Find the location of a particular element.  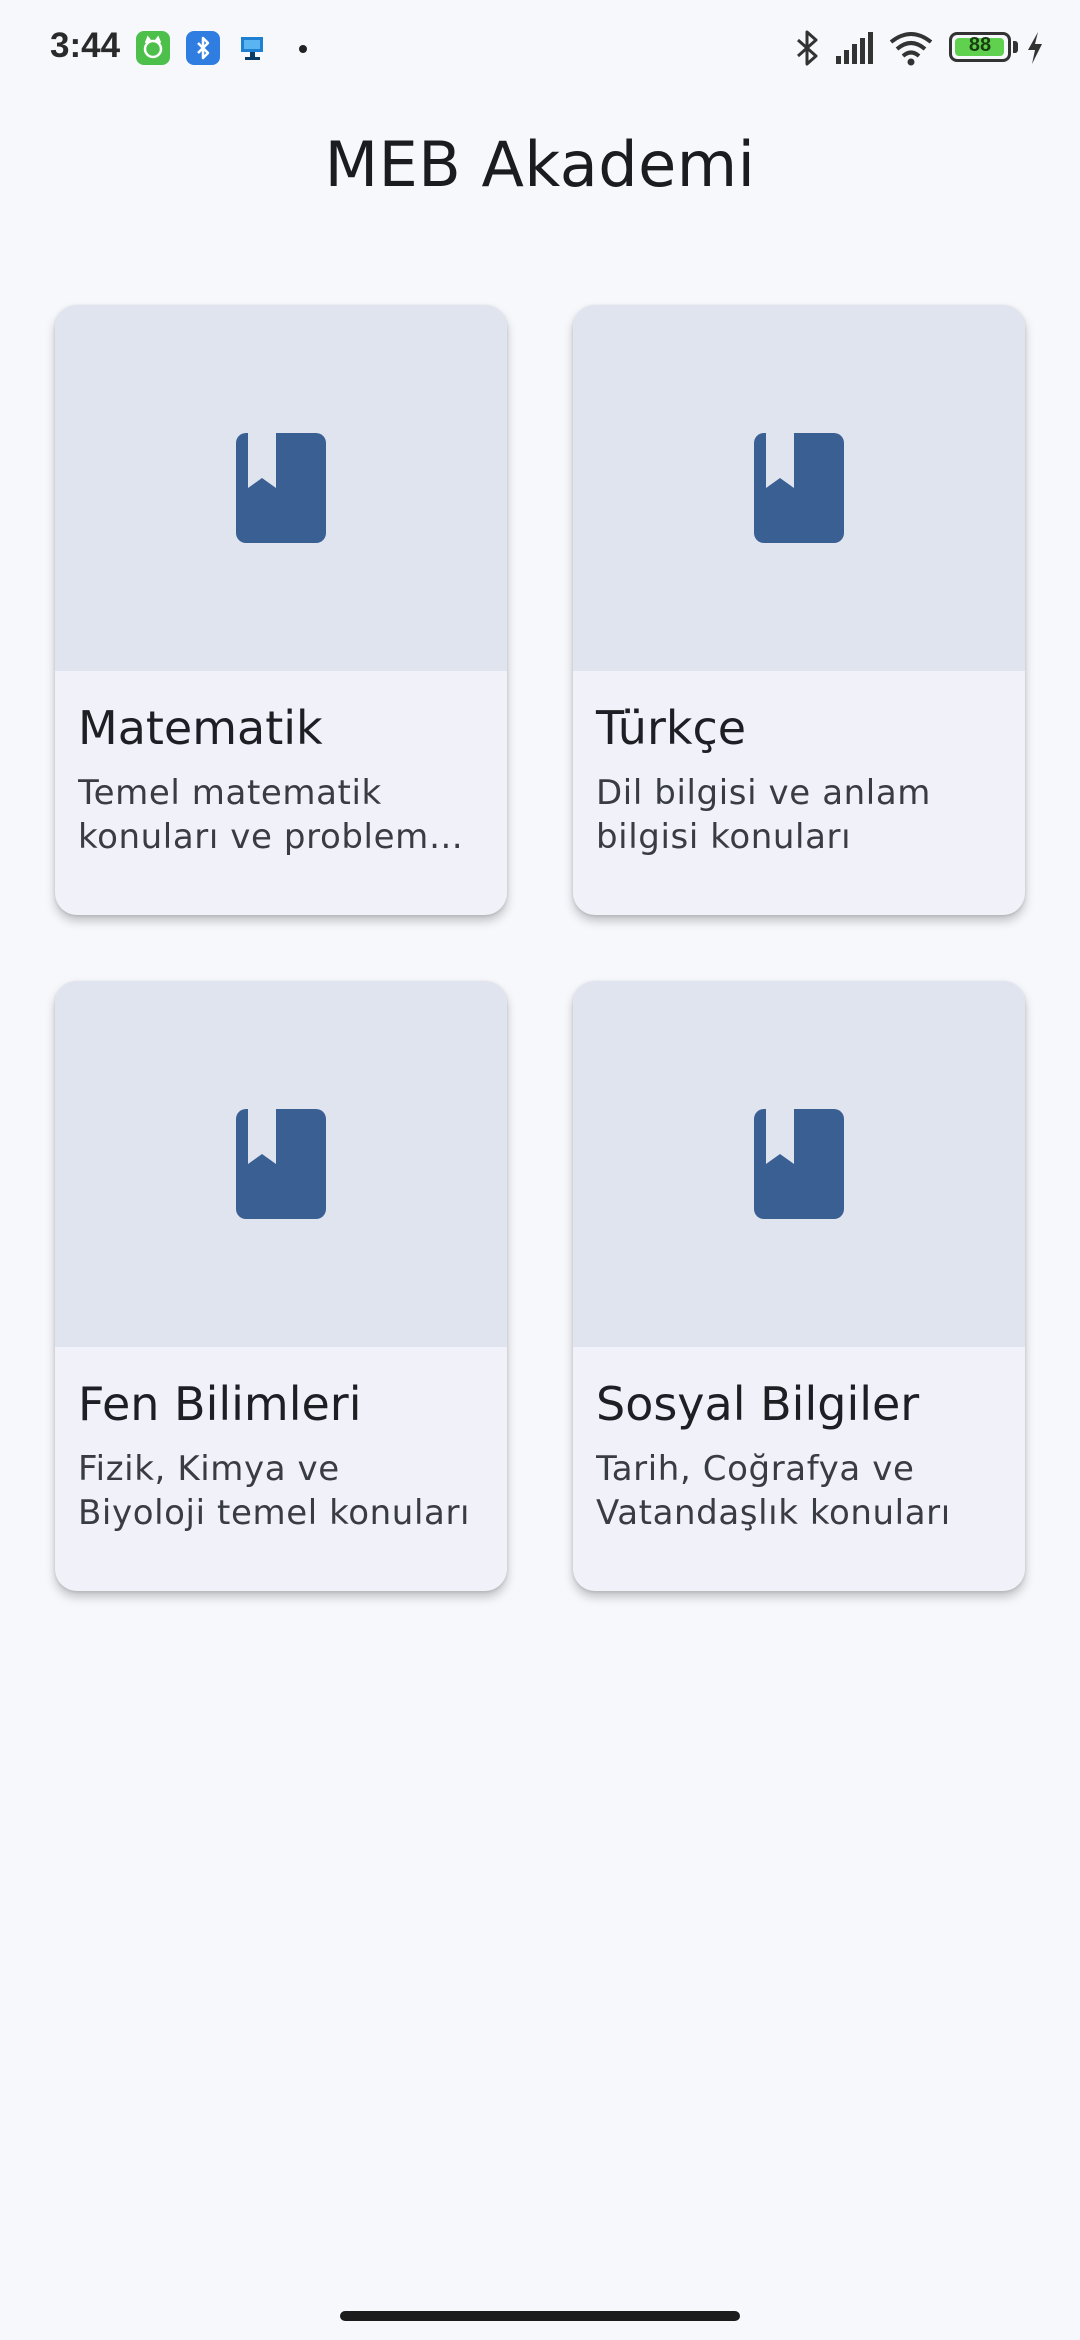

signal-icon is located at coordinates (854, 48).